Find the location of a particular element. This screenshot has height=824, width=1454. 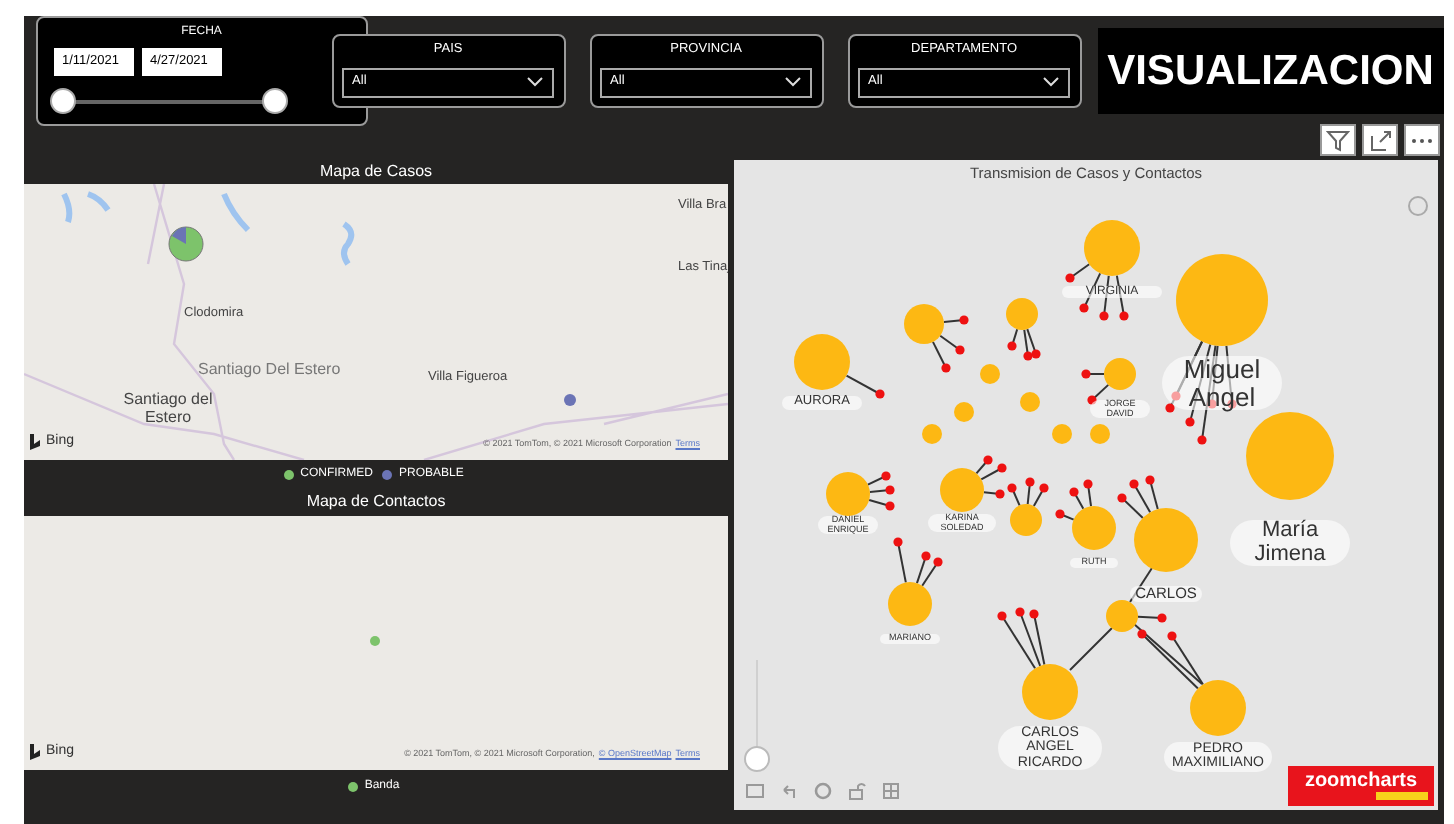

undo-icon is located at coordinates (789, 791).